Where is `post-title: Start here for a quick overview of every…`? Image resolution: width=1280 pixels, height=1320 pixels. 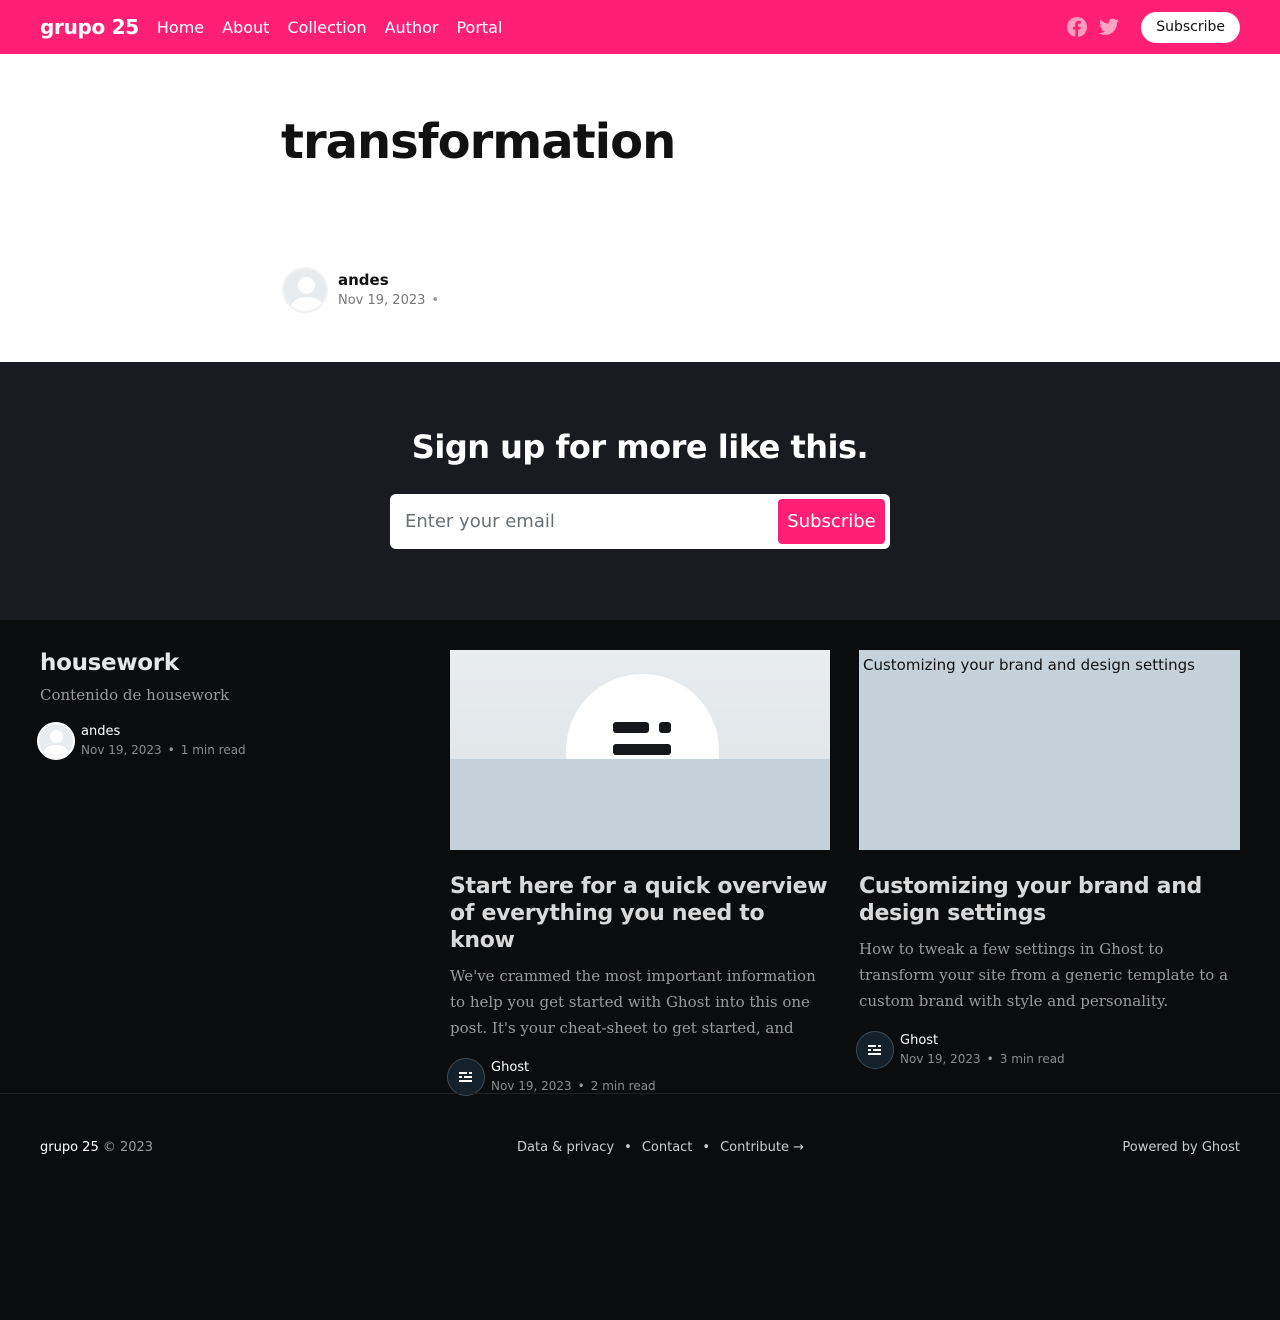 post-title: Start here for a quick overview of every… is located at coordinates (640, 913).